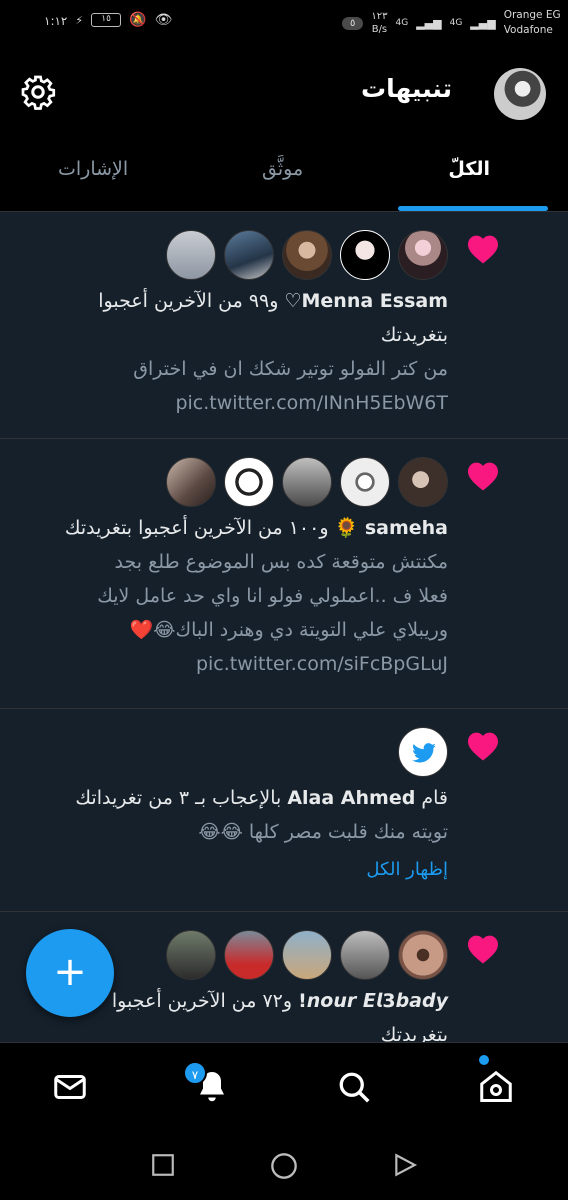  Describe the element at coordinates (528, 30) in the screenshot. I see `carrier-2: Vodafone` at that location.